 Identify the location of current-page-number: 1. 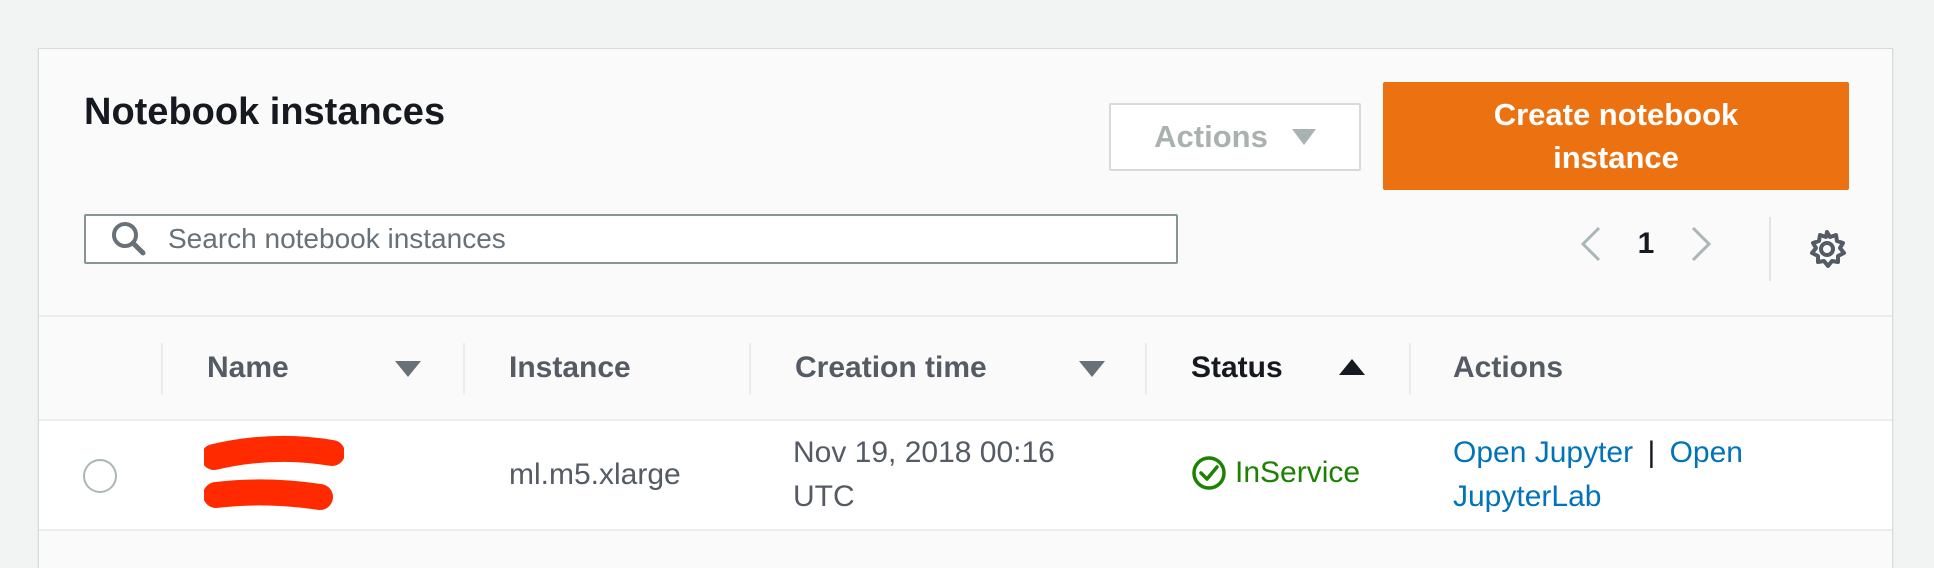
(1646, 244).